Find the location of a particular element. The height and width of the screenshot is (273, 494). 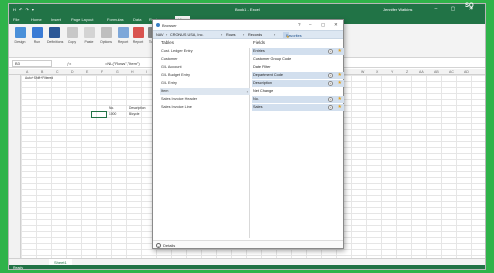

column-header: F is located at coordinates (102, 72).